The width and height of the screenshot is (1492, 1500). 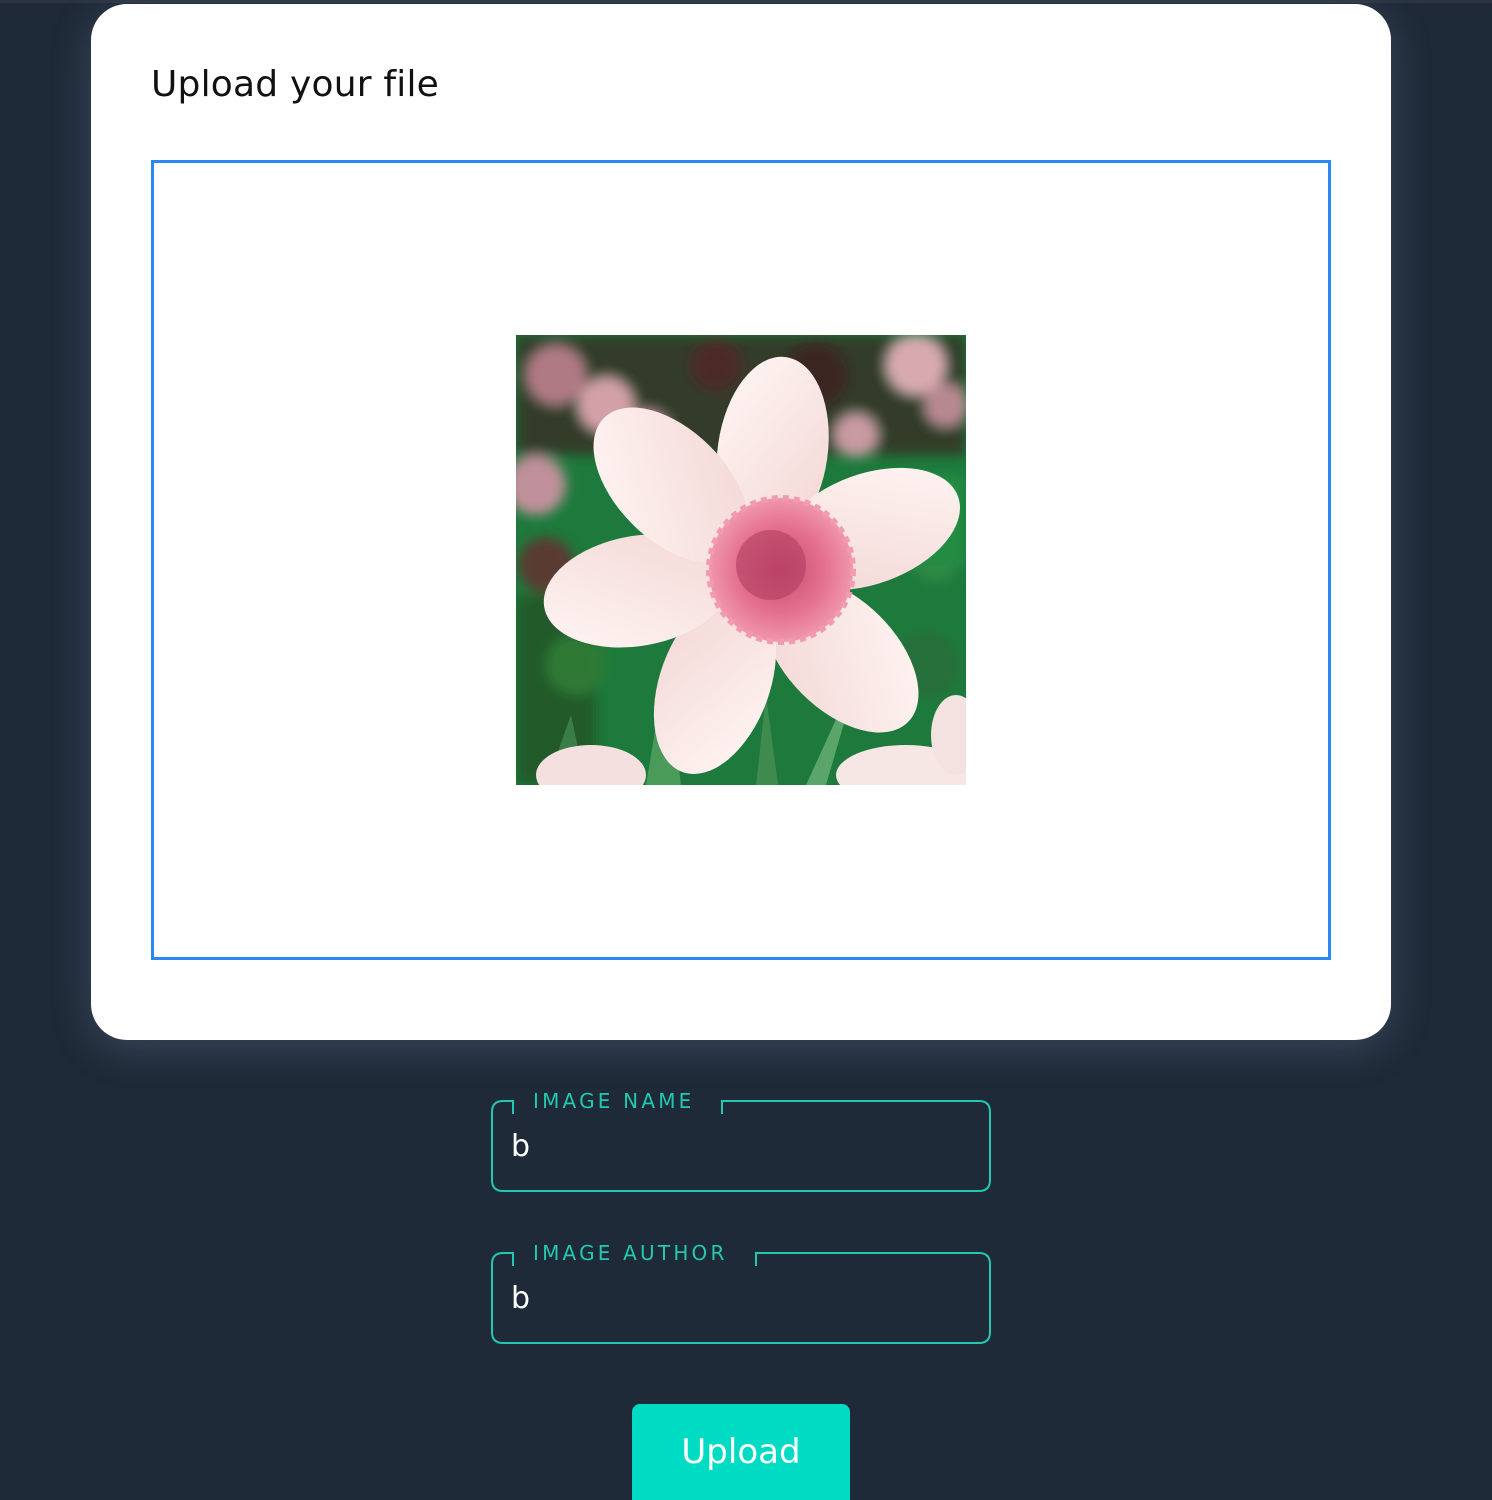 I want to click on image-name-label: IMAGE NAME, so click(x=614, y=1101).